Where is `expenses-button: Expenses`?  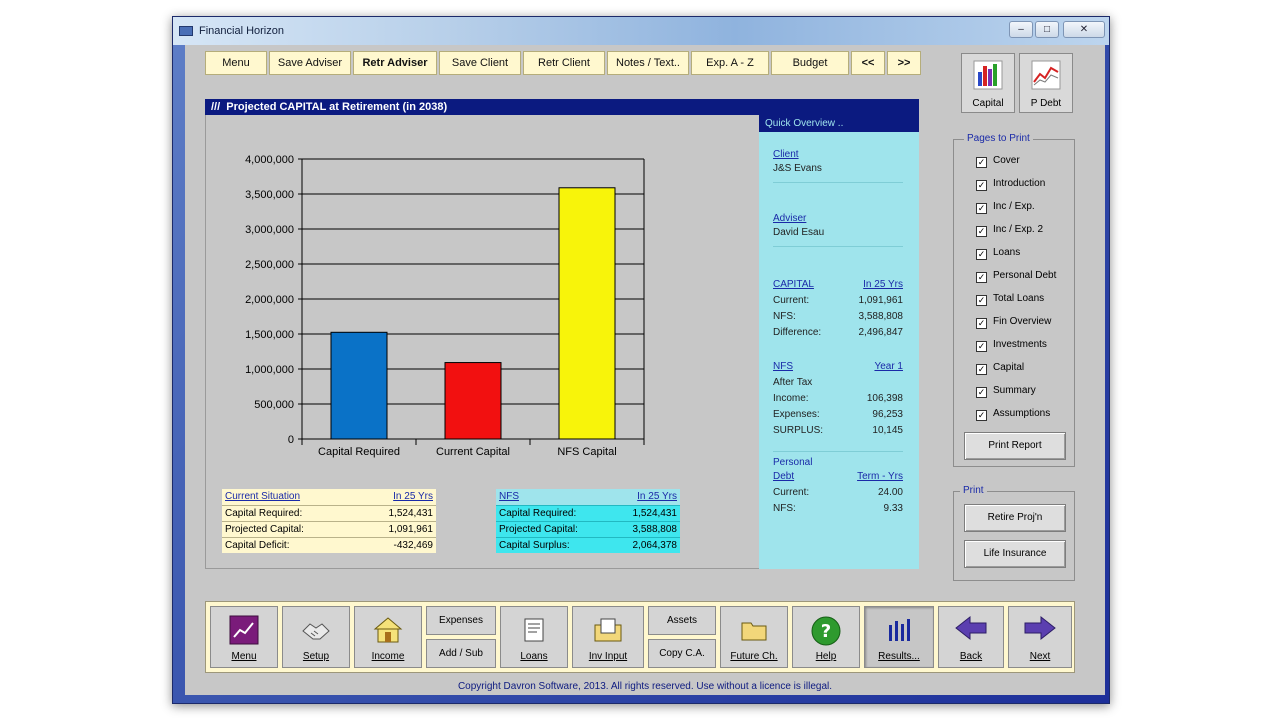
expenses-button: Expenses is located at coordinates (461, 620).